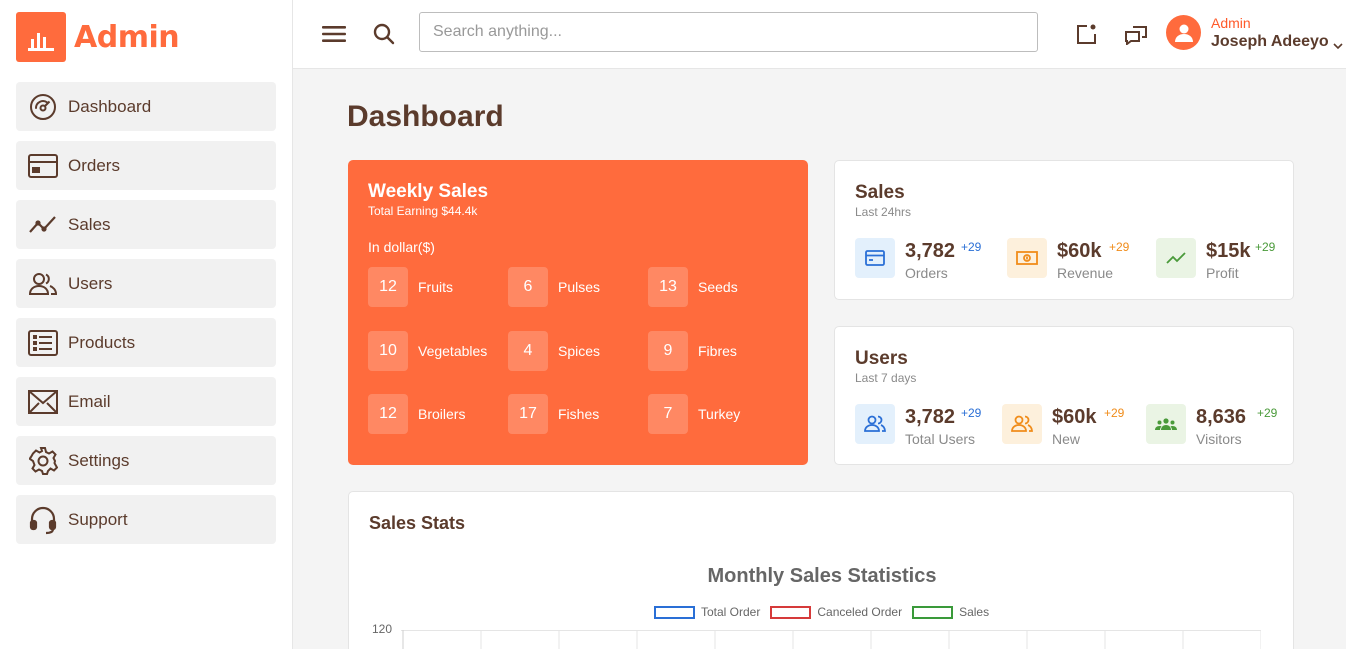 The width and height of the screenshot is (1346, 649). I want to click on y-axis-tick-label: 120, so click(382, 629).